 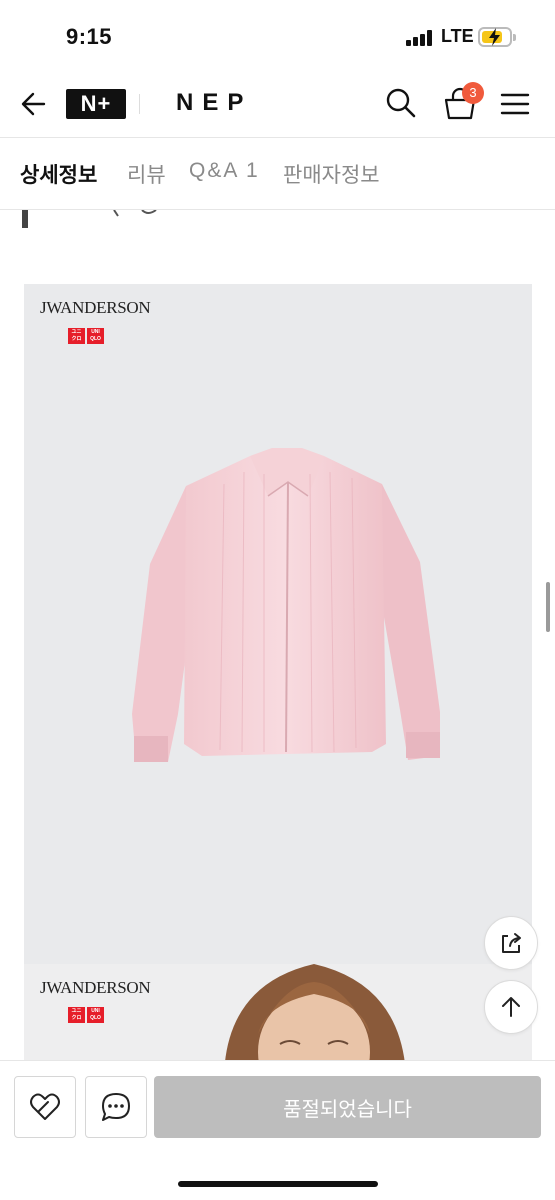 What do you see at coordinates (421, 38) in the screenshot?
I see `signal-icon` at bounding box center [421, 38].